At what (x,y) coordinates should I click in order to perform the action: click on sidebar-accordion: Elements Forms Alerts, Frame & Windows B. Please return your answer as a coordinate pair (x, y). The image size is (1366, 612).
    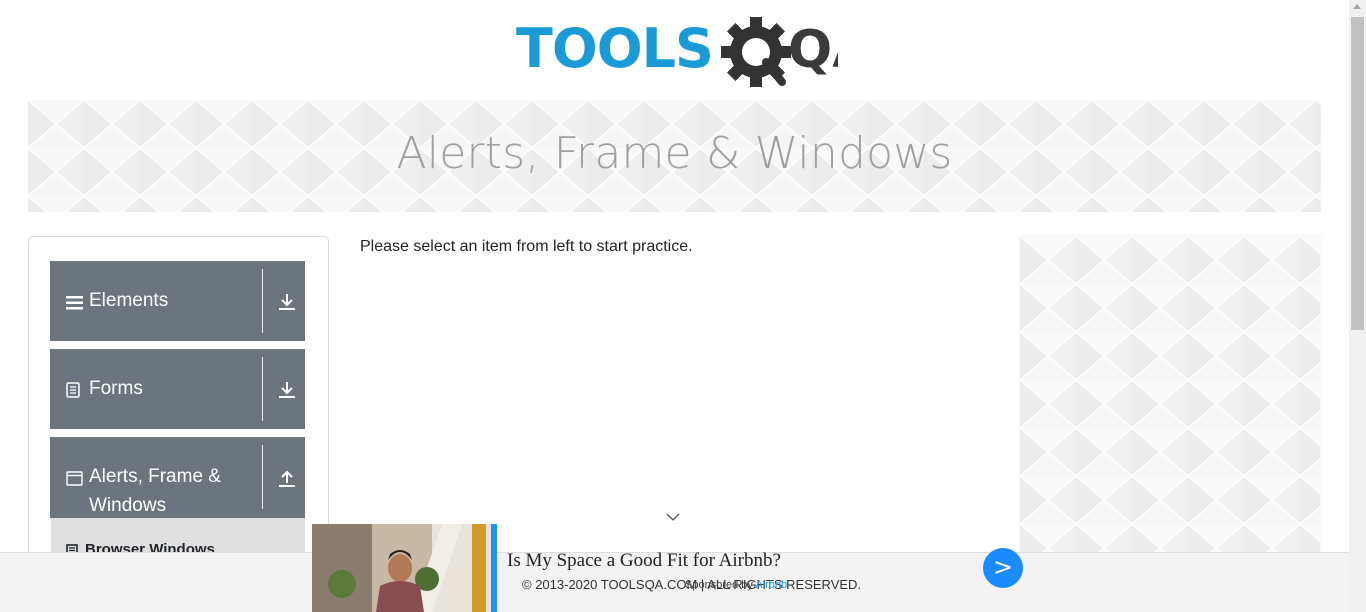
    Looking at the image, I should click on (178, 401).